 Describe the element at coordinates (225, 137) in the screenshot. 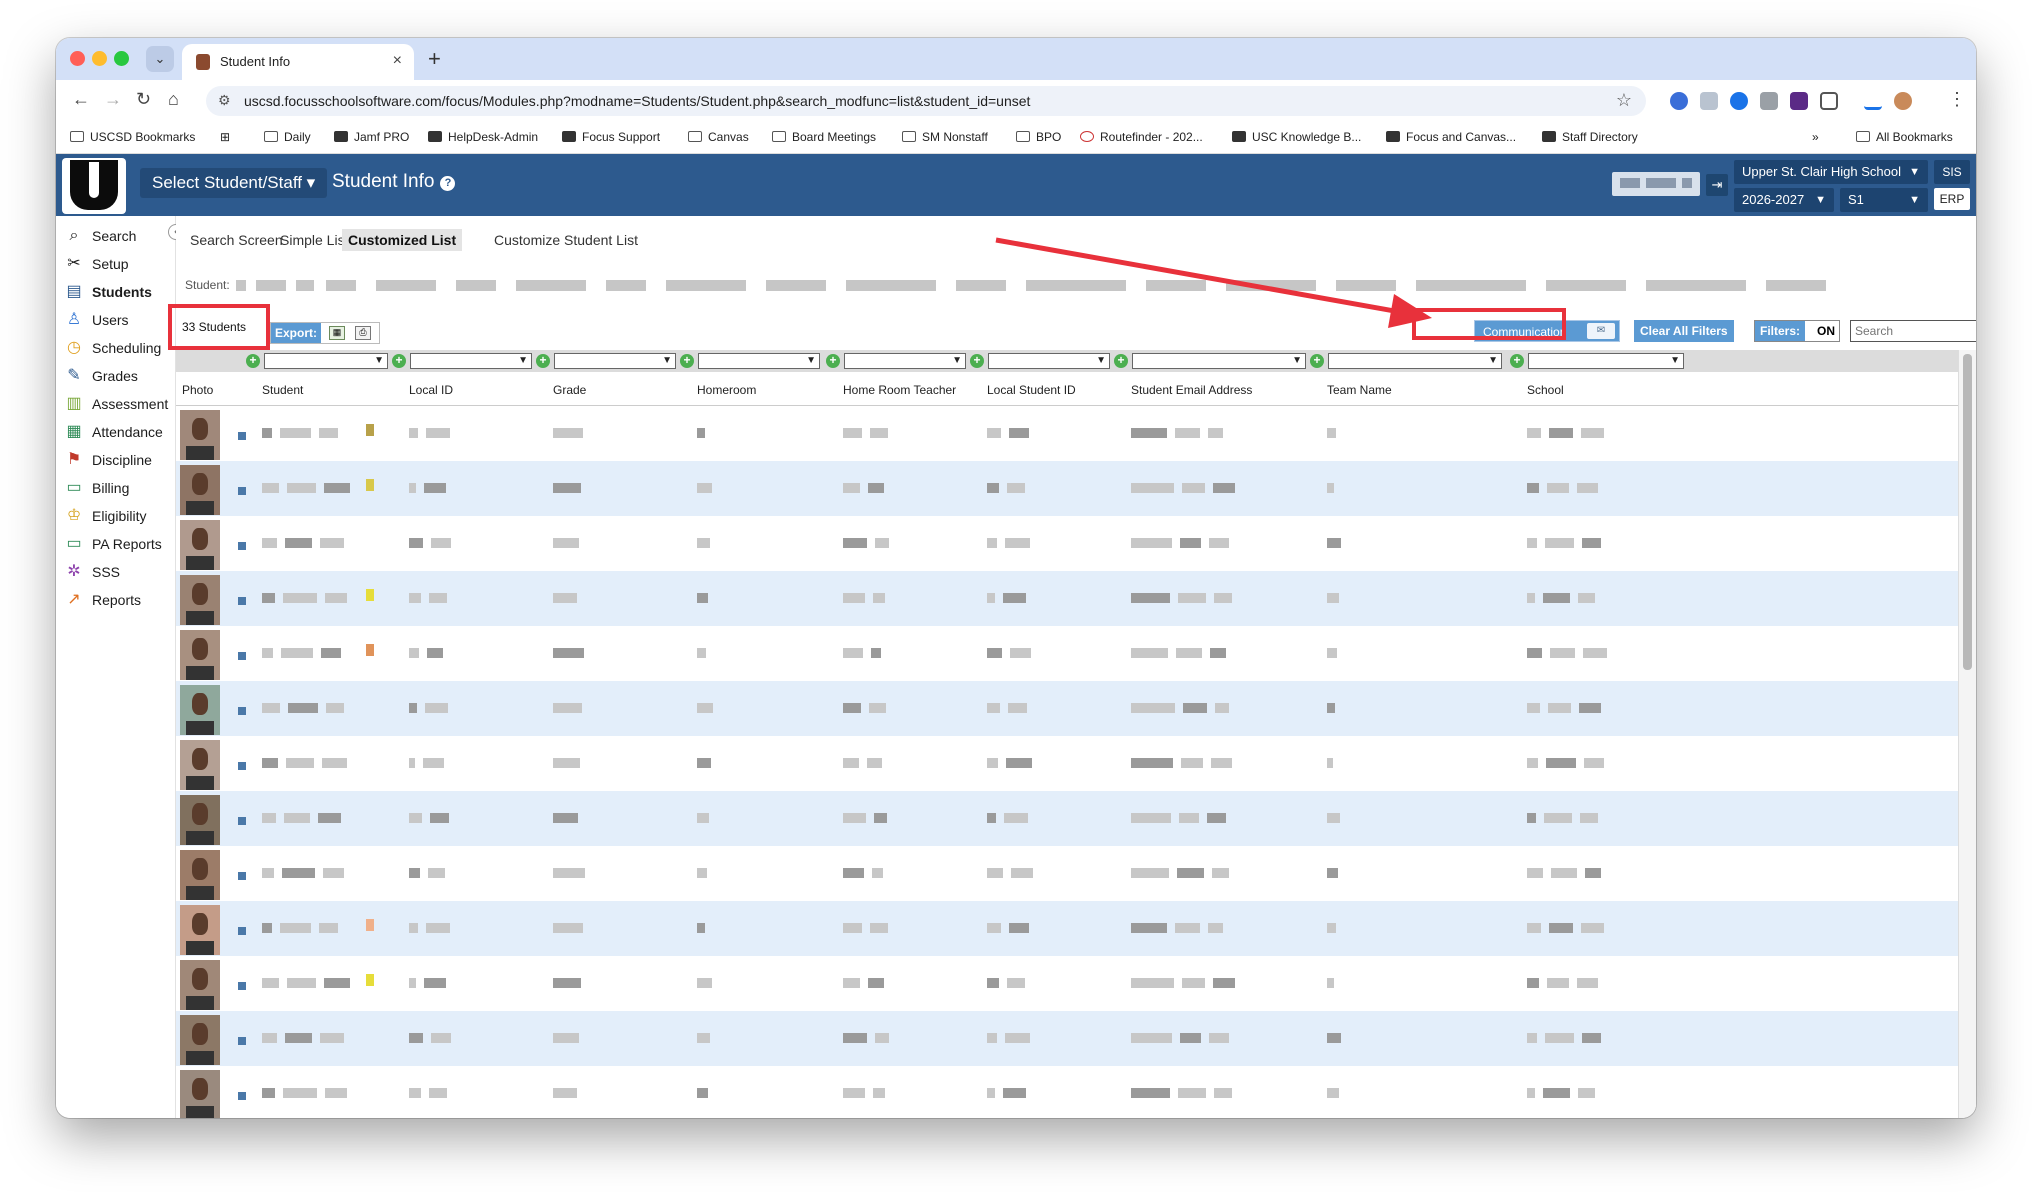

I see `apps-grid-icon: ⊞` at that location.